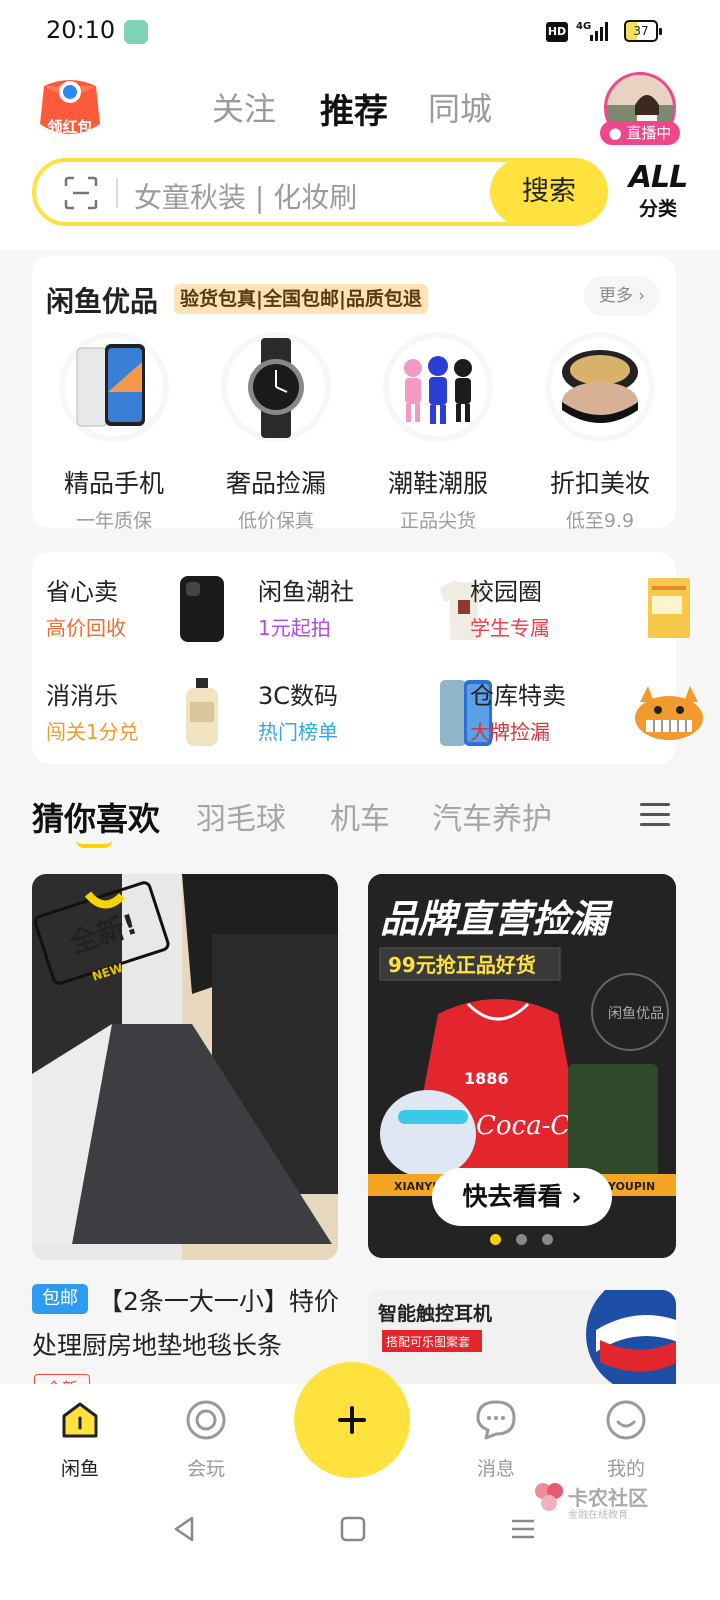 This screenshot has width=720, height=1600. I want to click on youpin-item-streetwear: 潮鞋潮服 正品尖货, so click(438, 432).